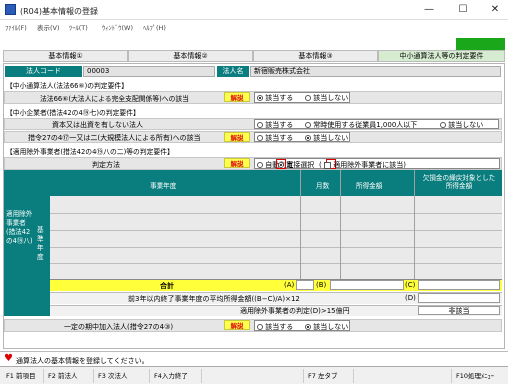  What do you see at coordinates (323, 186) in the screenshot?
I see `col-header-months: 月数` at bounding box center [323, 186].